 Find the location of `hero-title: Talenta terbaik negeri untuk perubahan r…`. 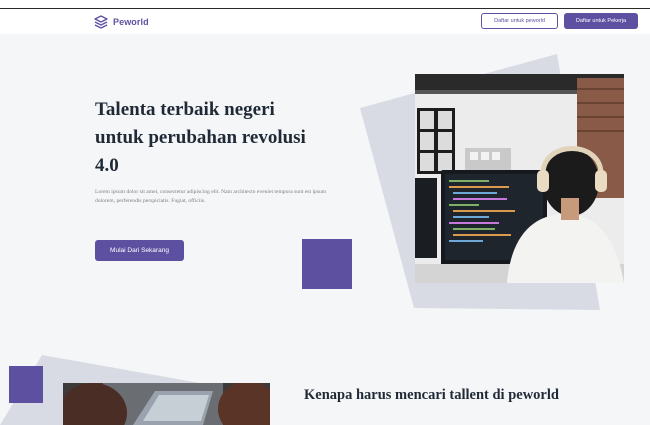

hero-title: Talenta terbaik negeri untuk perubahan r… is located at coordinates (200, 137).